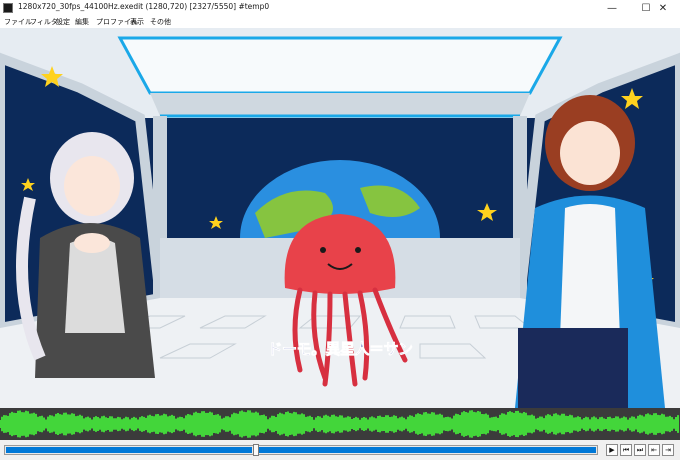 This screenshot has width=680, height=460. I want to click on waveform-path, so click(339, 424).